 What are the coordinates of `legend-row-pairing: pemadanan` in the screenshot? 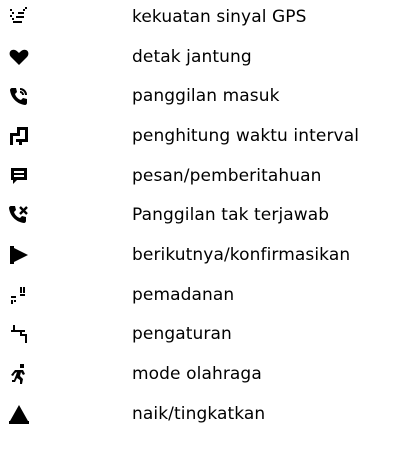 It's located at (206, 298).